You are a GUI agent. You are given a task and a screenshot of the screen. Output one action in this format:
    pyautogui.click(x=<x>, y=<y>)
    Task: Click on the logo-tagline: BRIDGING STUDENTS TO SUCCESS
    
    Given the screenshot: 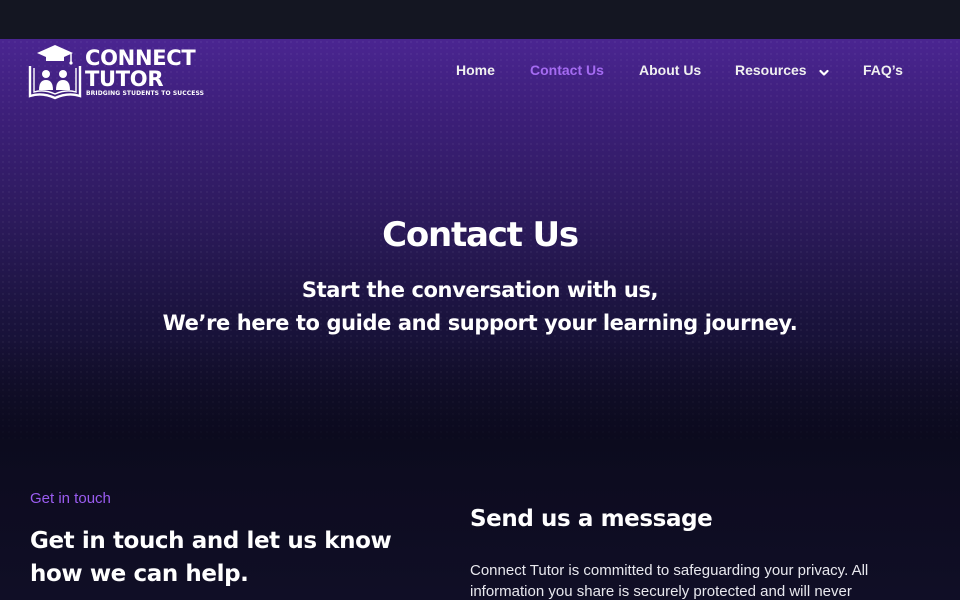 What is the action you would take?
    pyautogui.click(x=145, y=93)
    